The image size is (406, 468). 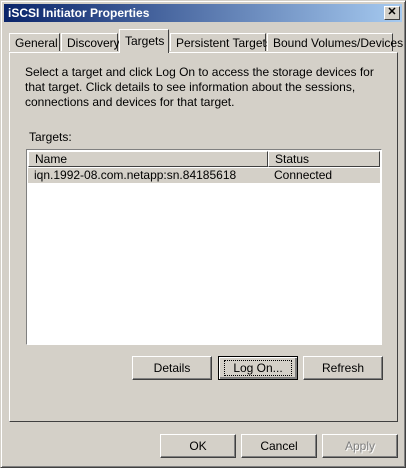 I want to click on ok-button: OK, so click(x=198, y=446).